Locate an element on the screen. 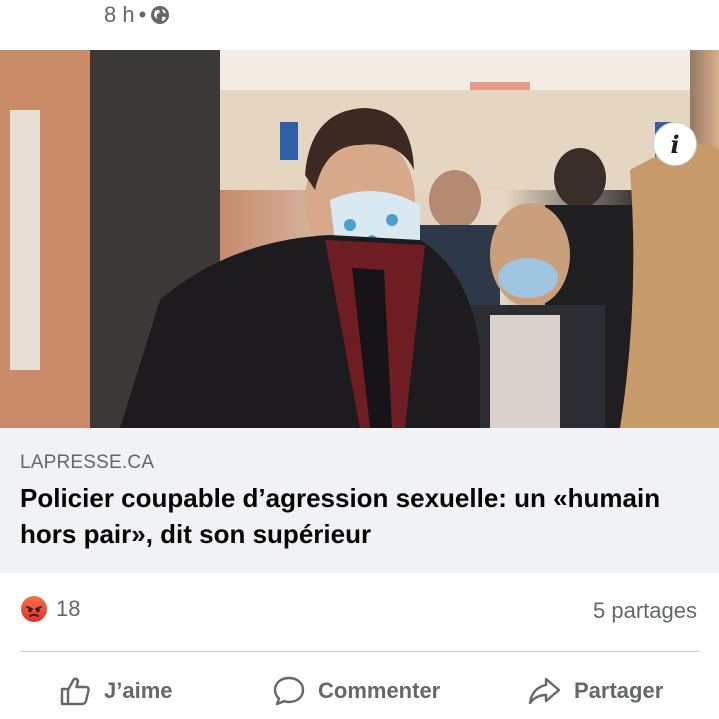  share-button: Partager is located at coordinates (594, 691).